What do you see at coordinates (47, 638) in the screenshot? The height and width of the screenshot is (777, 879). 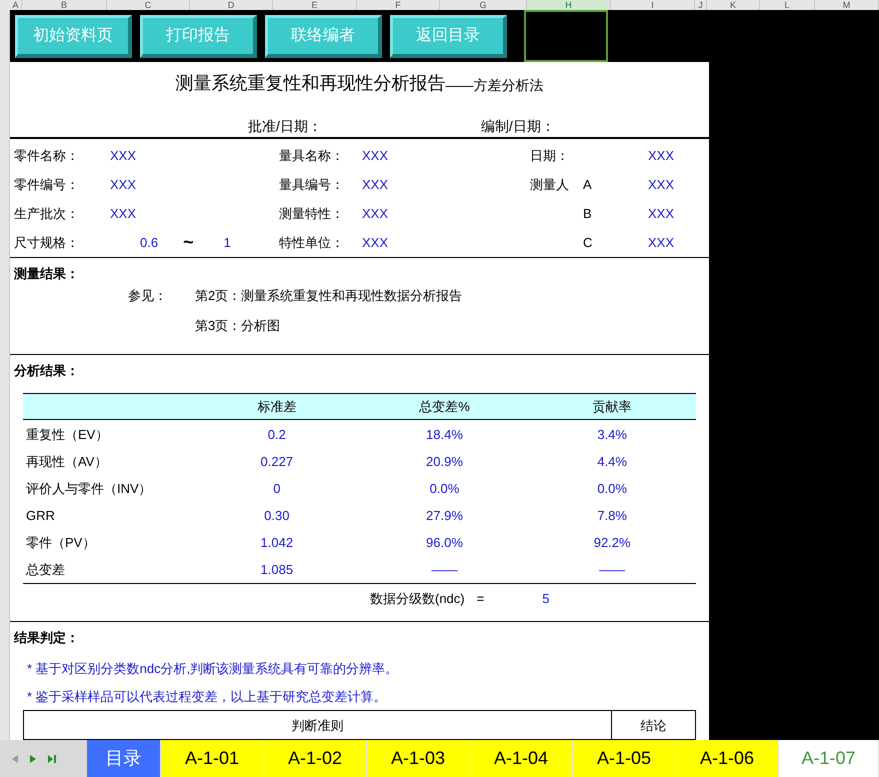 I see `section-heading: 结果判定：` at bounding box center [47, 638].